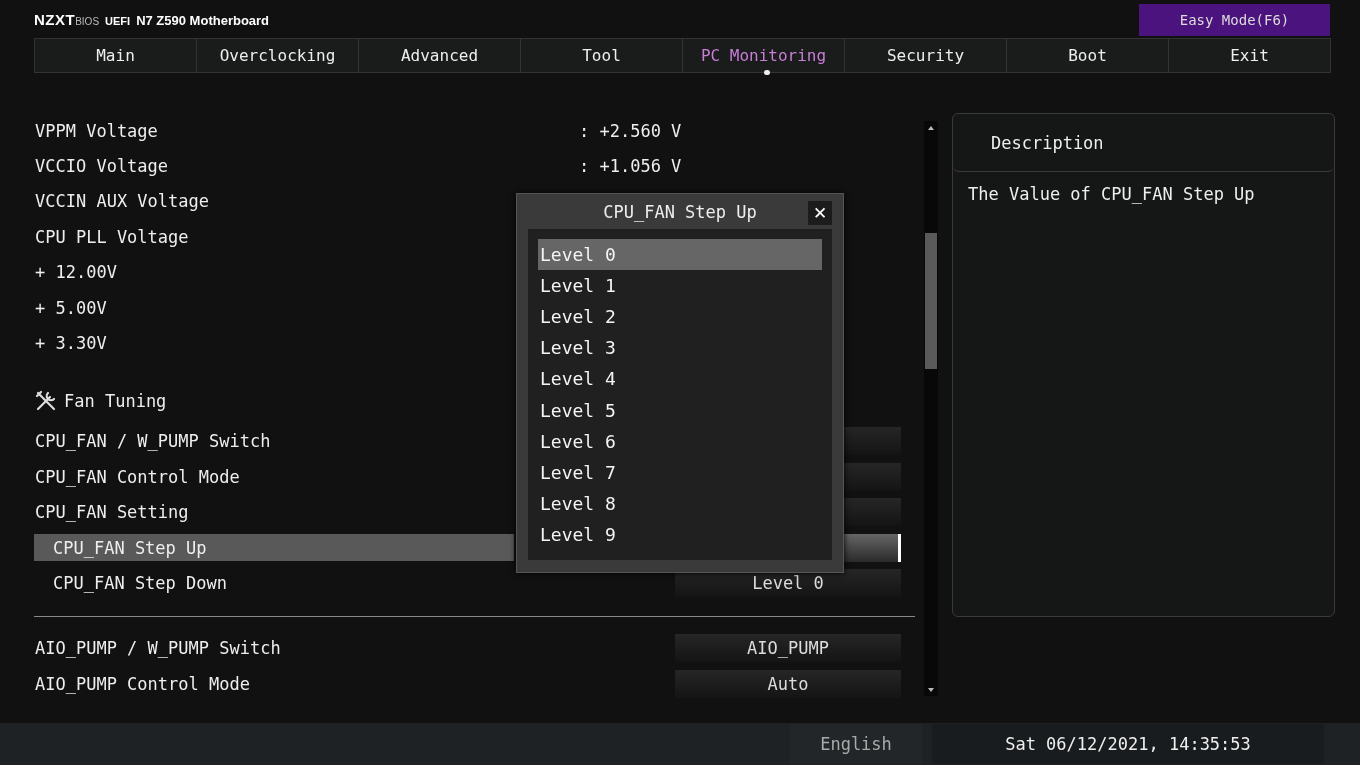  What do you see at coordinates (137, 476) in the screenshot?
I see `setting-label: CPU_FAN Control Mode` at bounding box center [137, 476].